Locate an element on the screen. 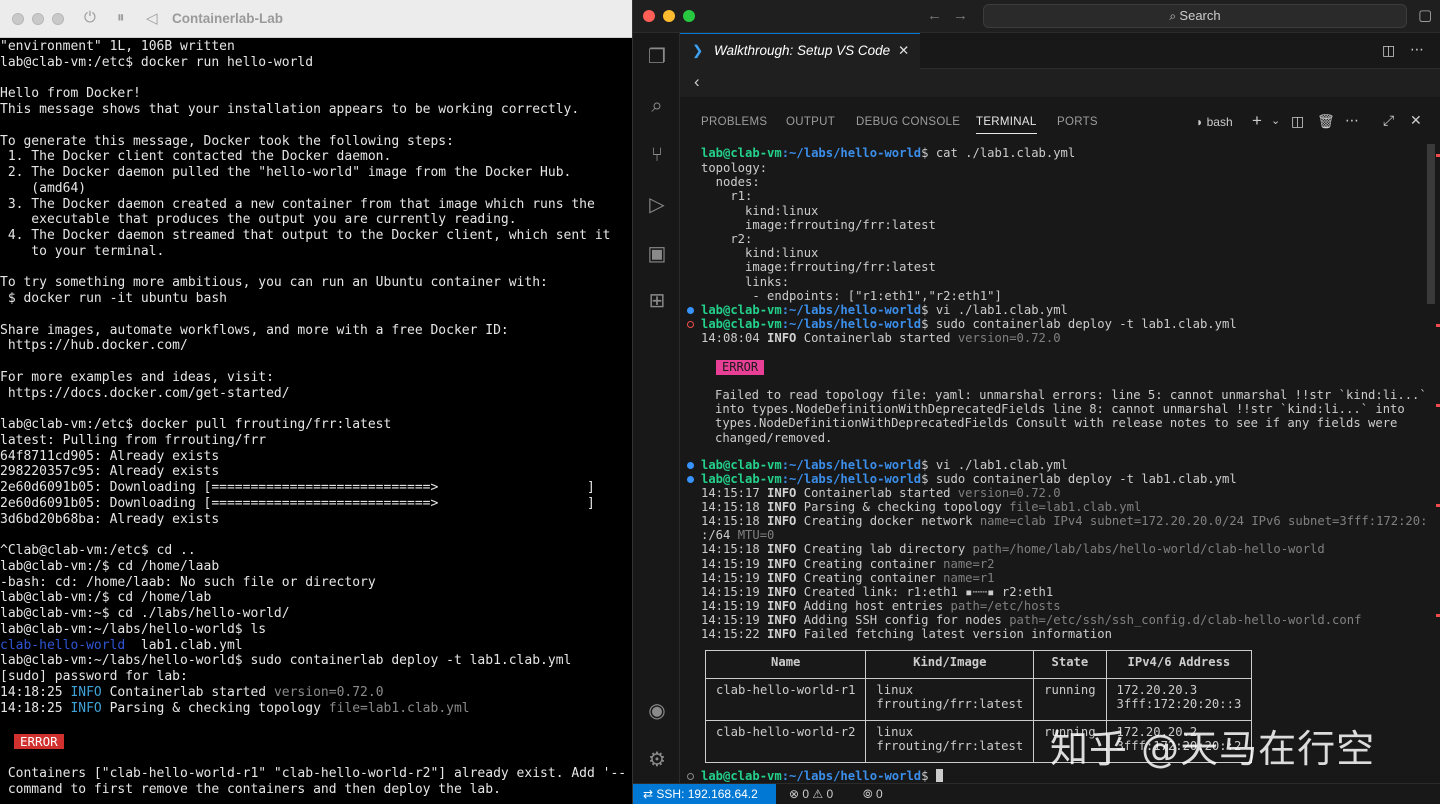 The height and width of the screenshot is (804, 1440). terminal-line: [sudo] password for lab: is located at coordinates (94, 676).